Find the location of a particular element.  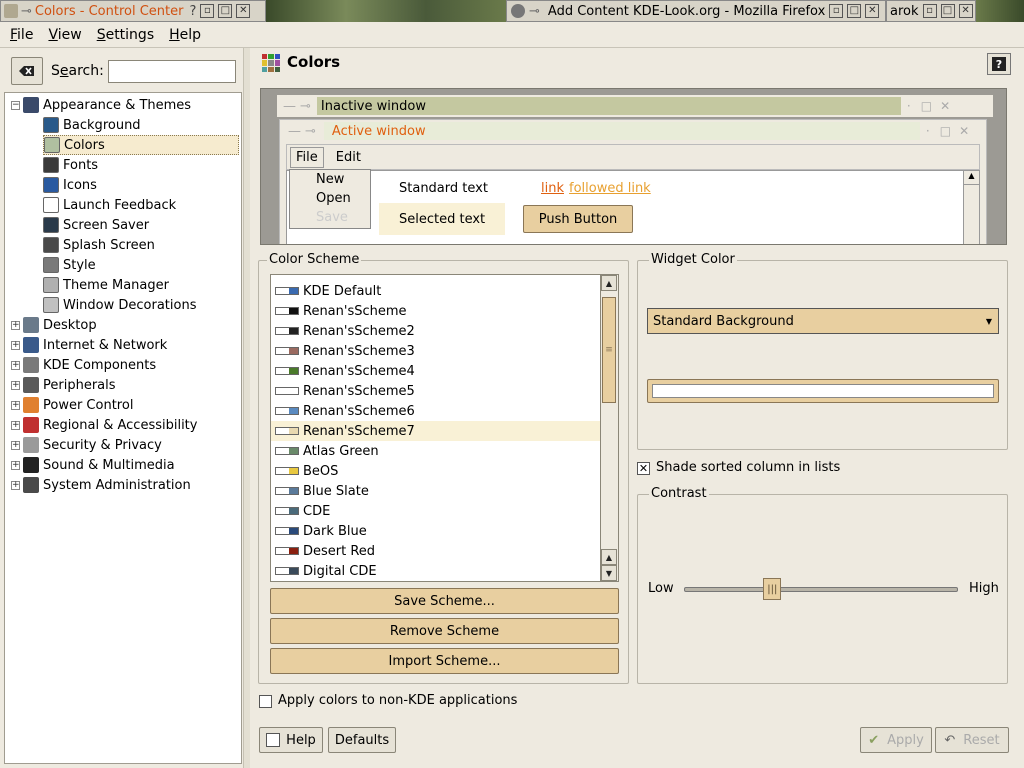

help-button-label: Help is located at coordinates (301, 740).